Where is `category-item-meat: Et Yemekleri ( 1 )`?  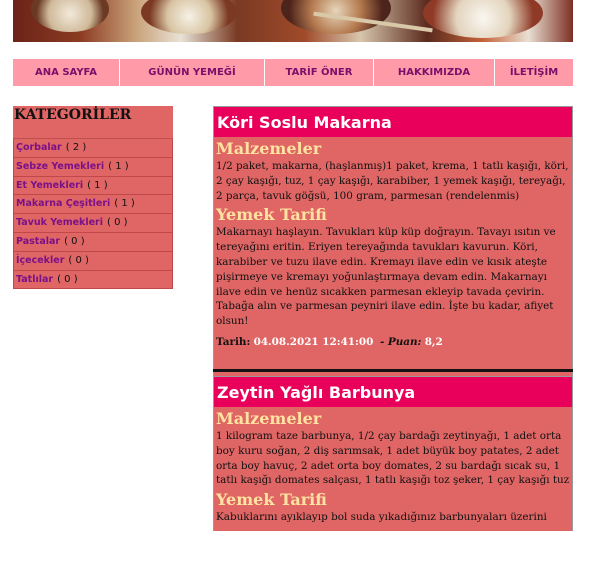
category-item-meat: Et Yemekleri ( 1 ) is located at coordinates (93, 186).